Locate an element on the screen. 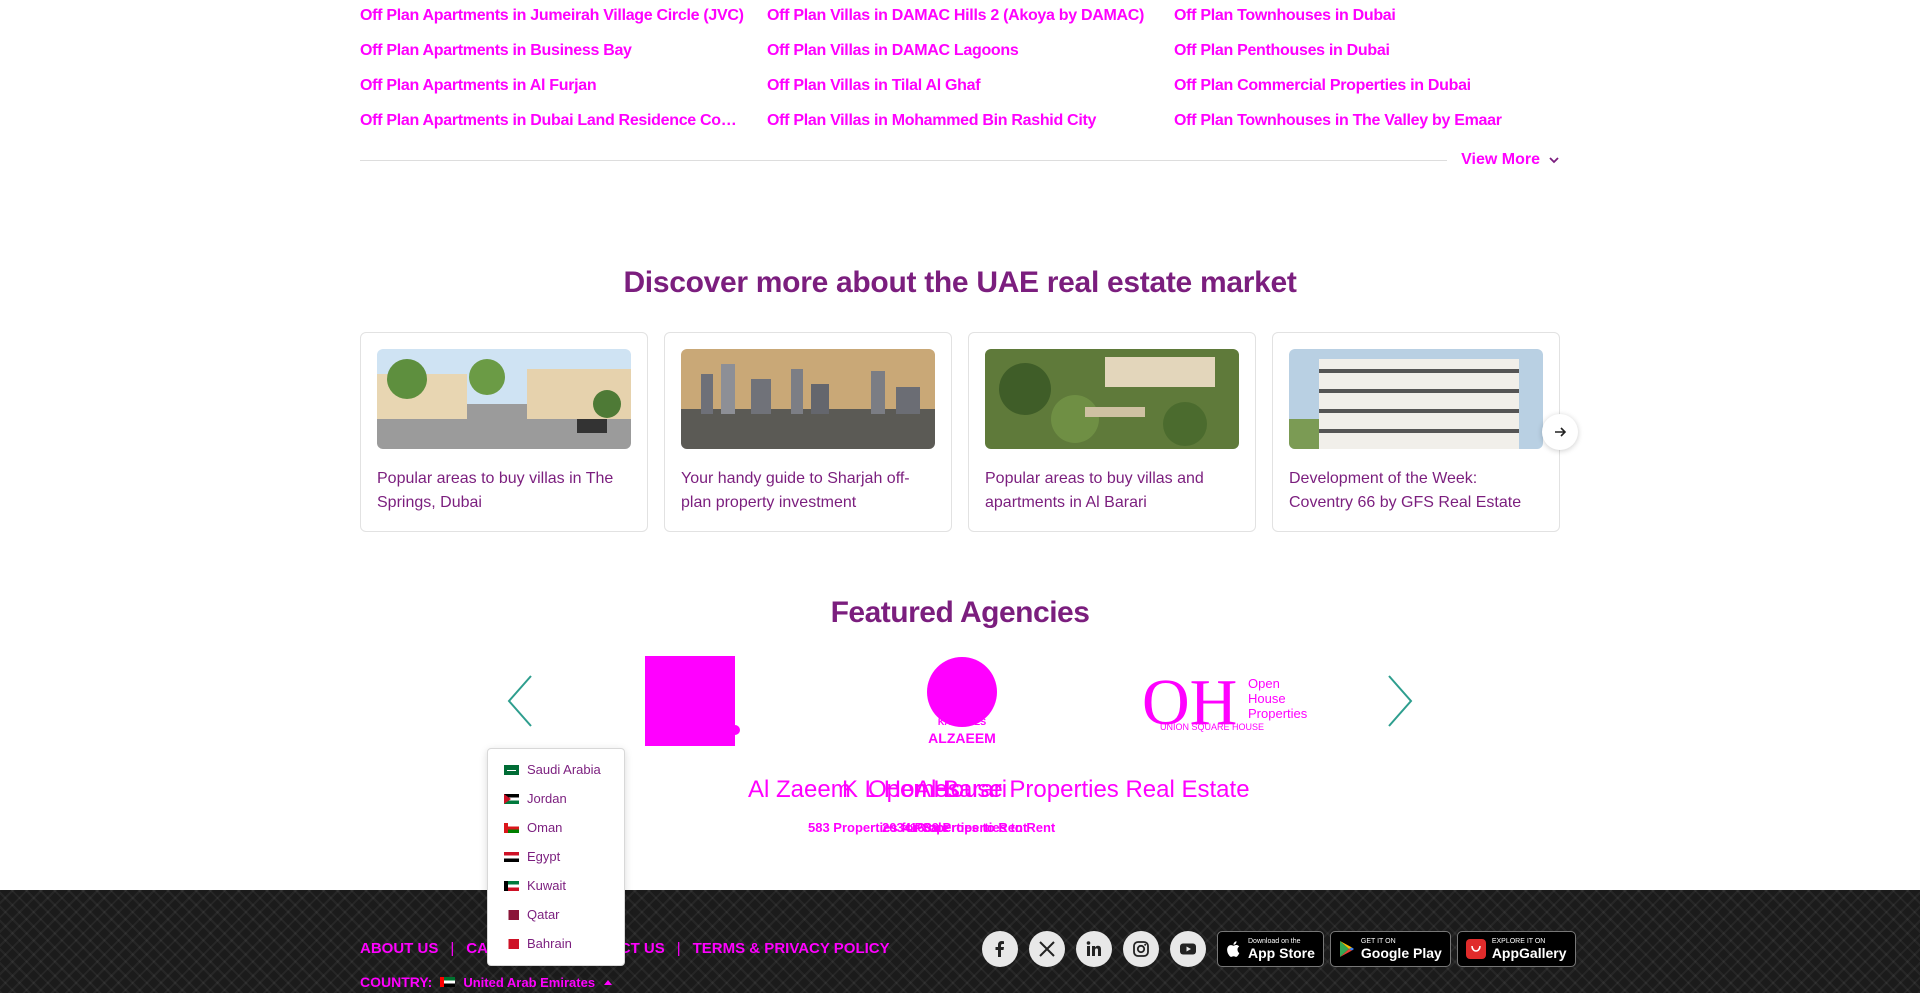 Image resolution: width=1920 pixels, height=993 pixels. google-play-icon is located at coordinates (1346, 949).